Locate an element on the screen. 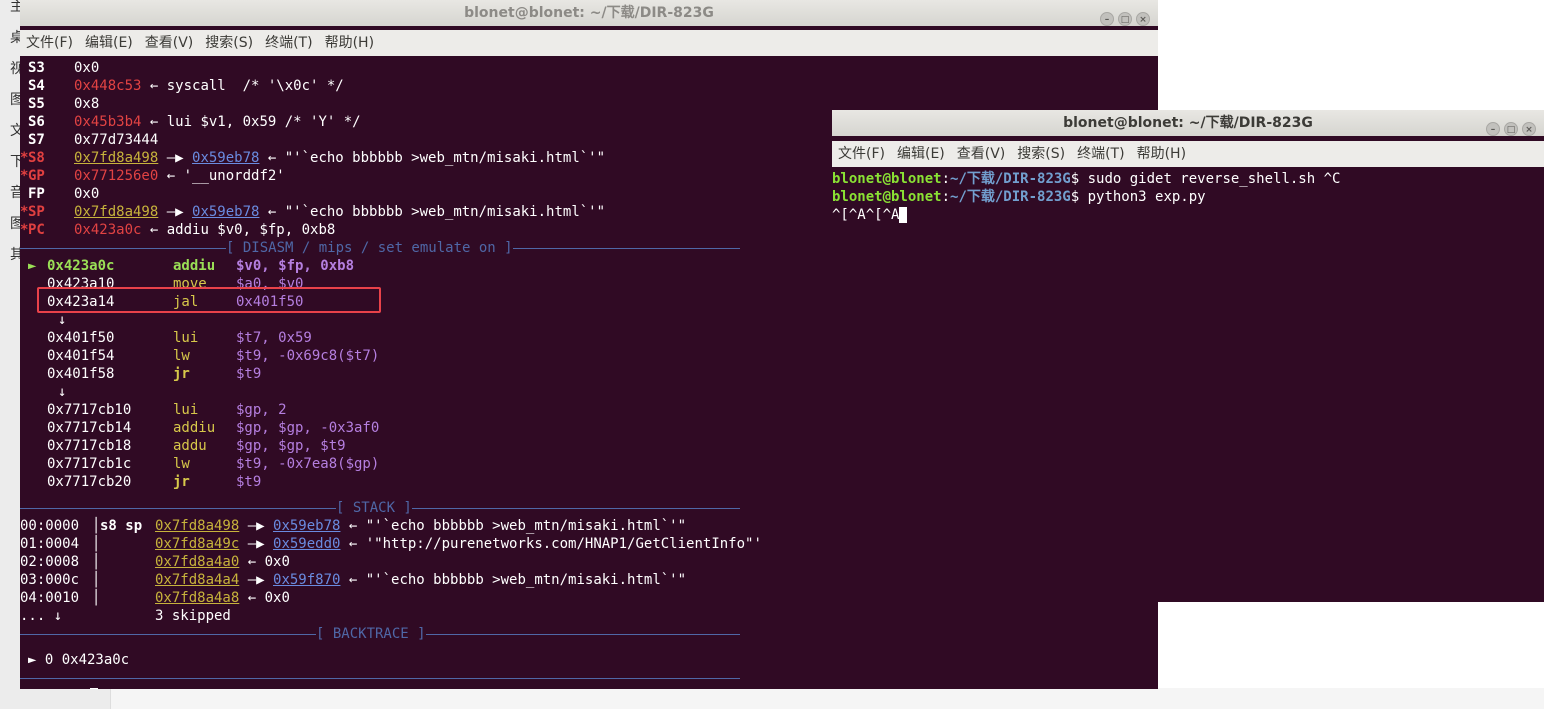 The height and width of the screenshot is (709, 1544). instruction-mnemonic: lw is located at coordinates (181, 356).